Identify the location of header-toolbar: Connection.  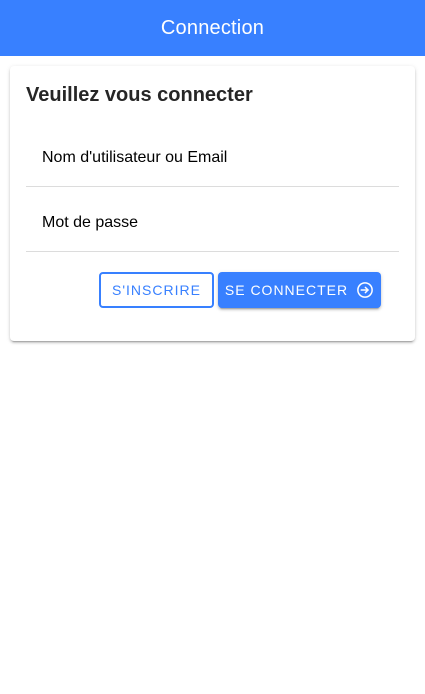
(212, 28).